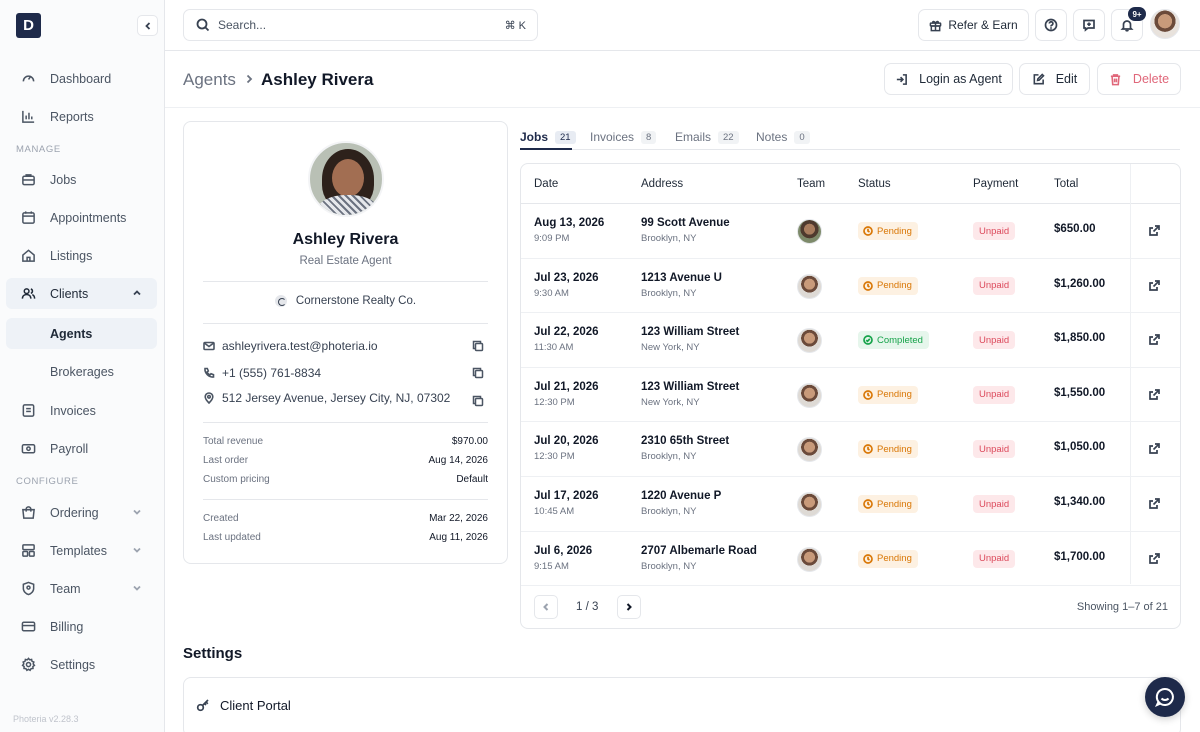 The image size is (1200, 732). I want to click on column-header-payment: Payment, so click(995, 184).